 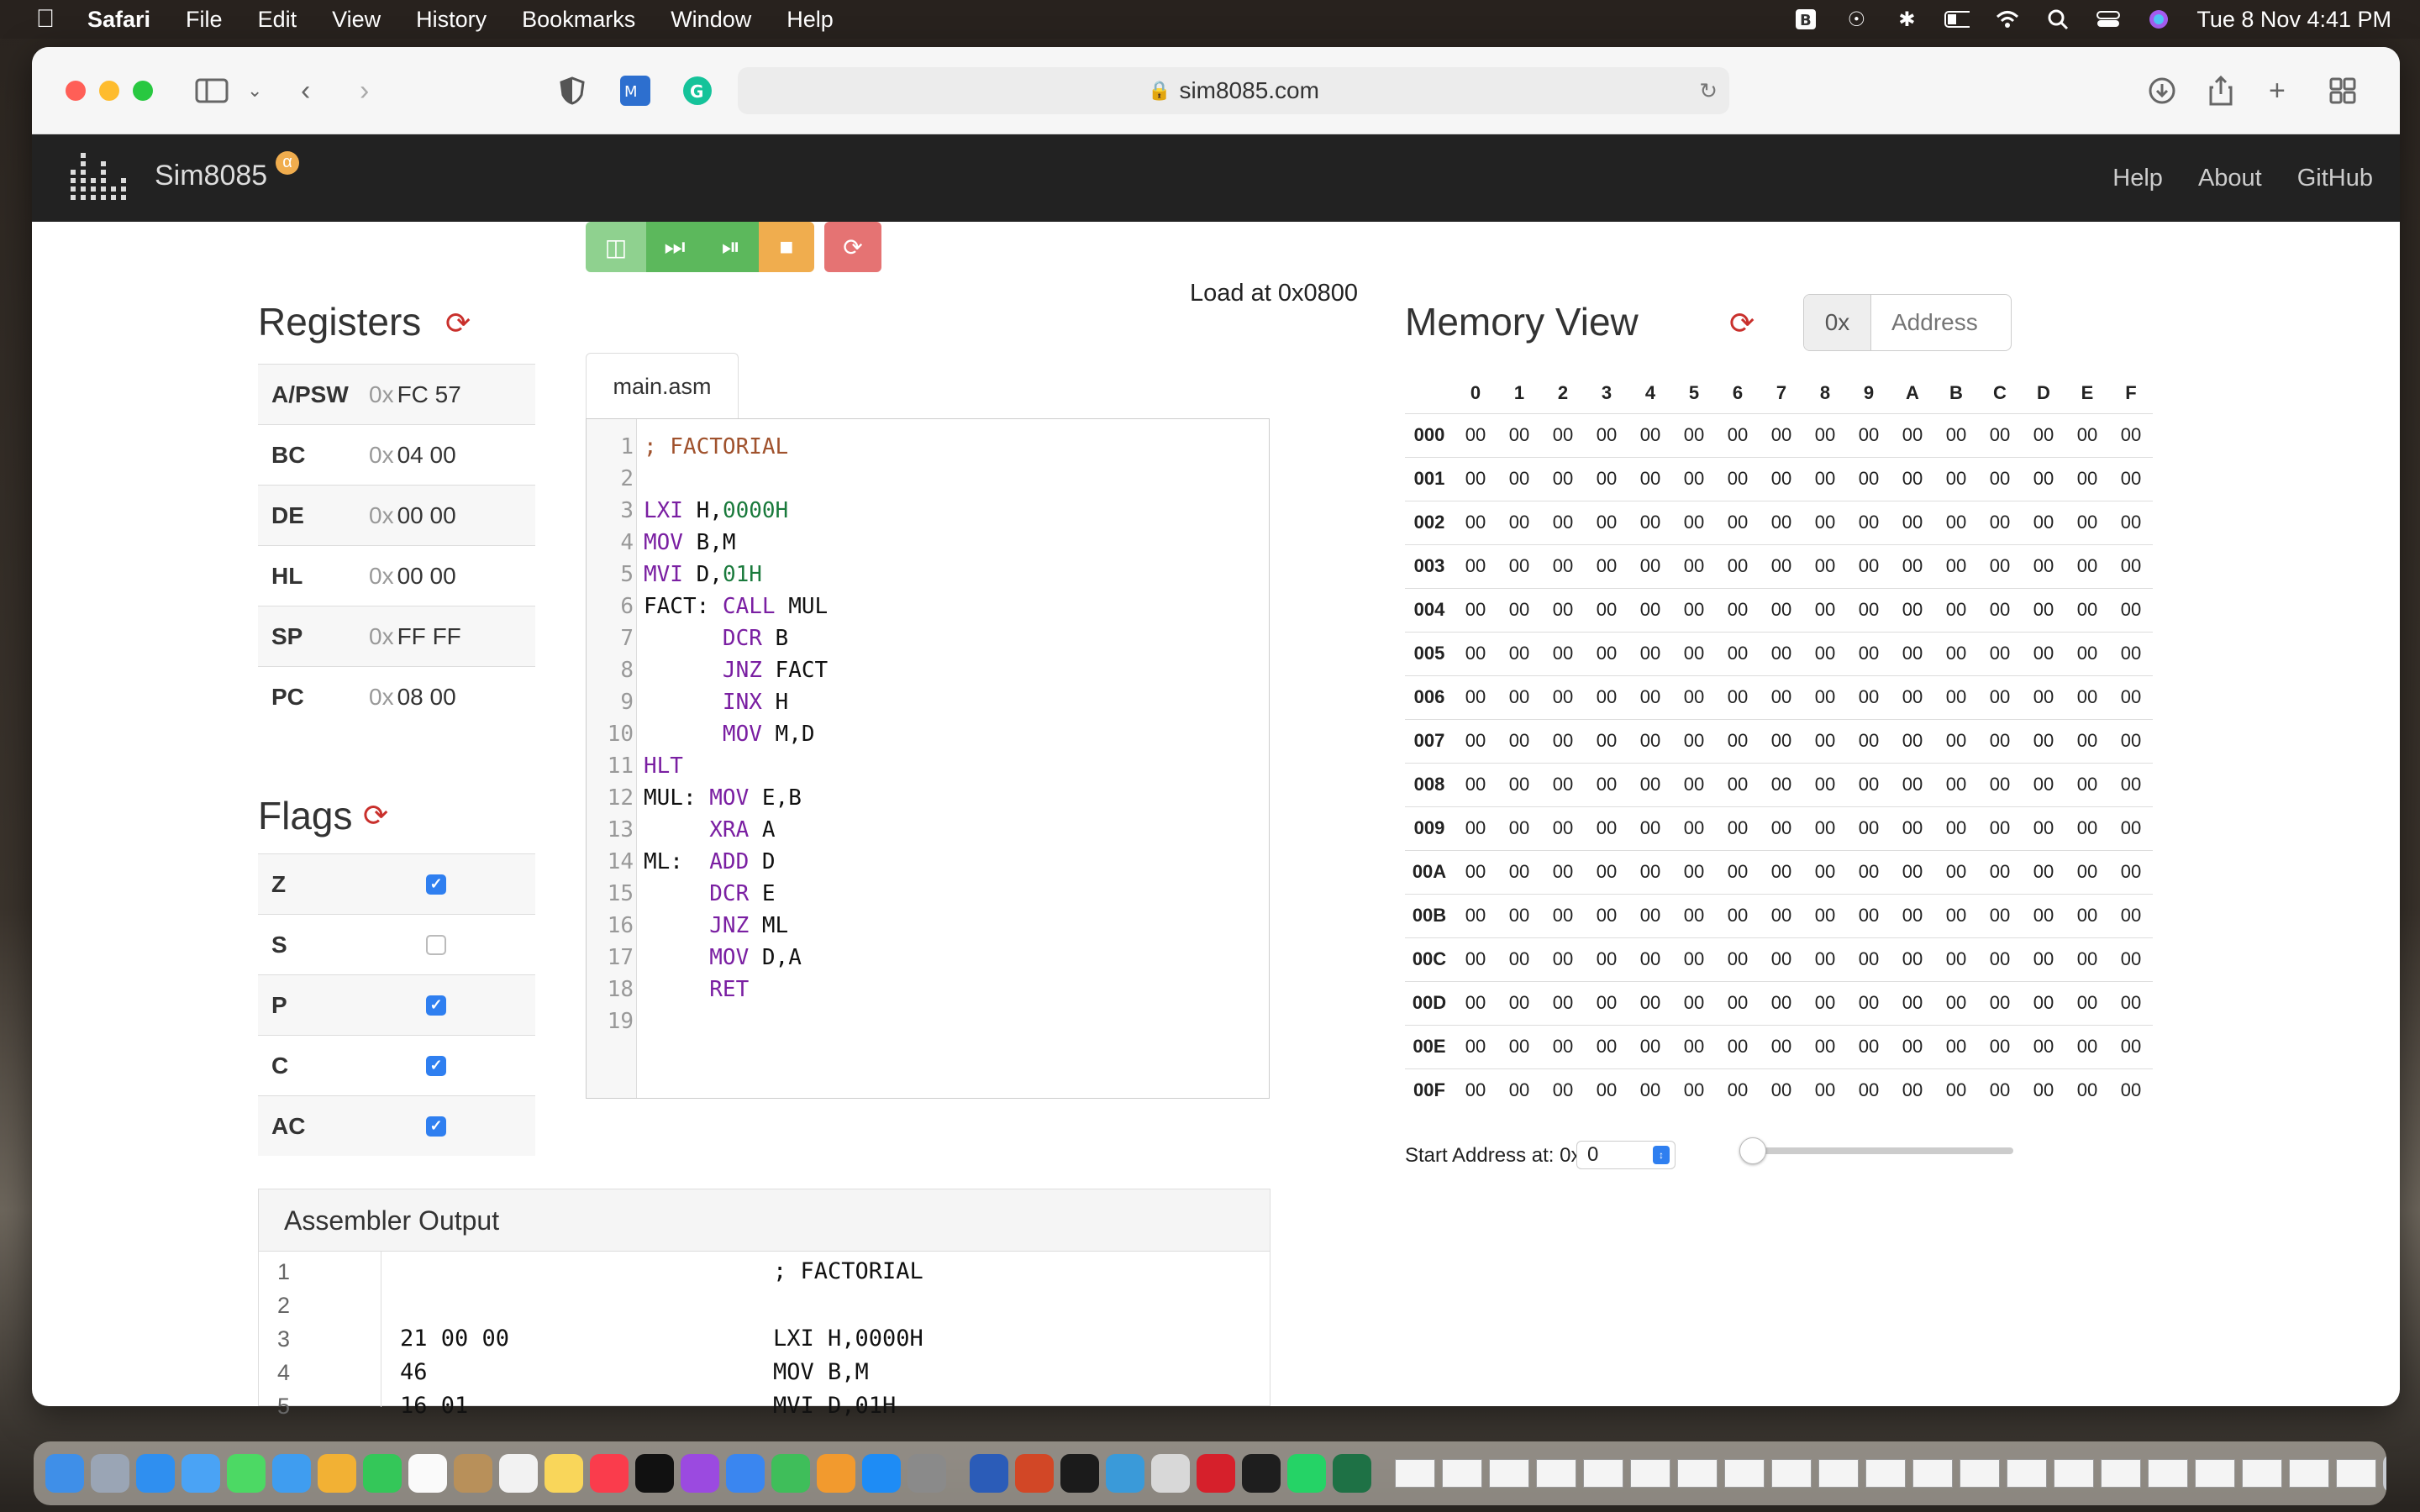 I want to click on reset-button: ⟳, so click(x=853, y=247).